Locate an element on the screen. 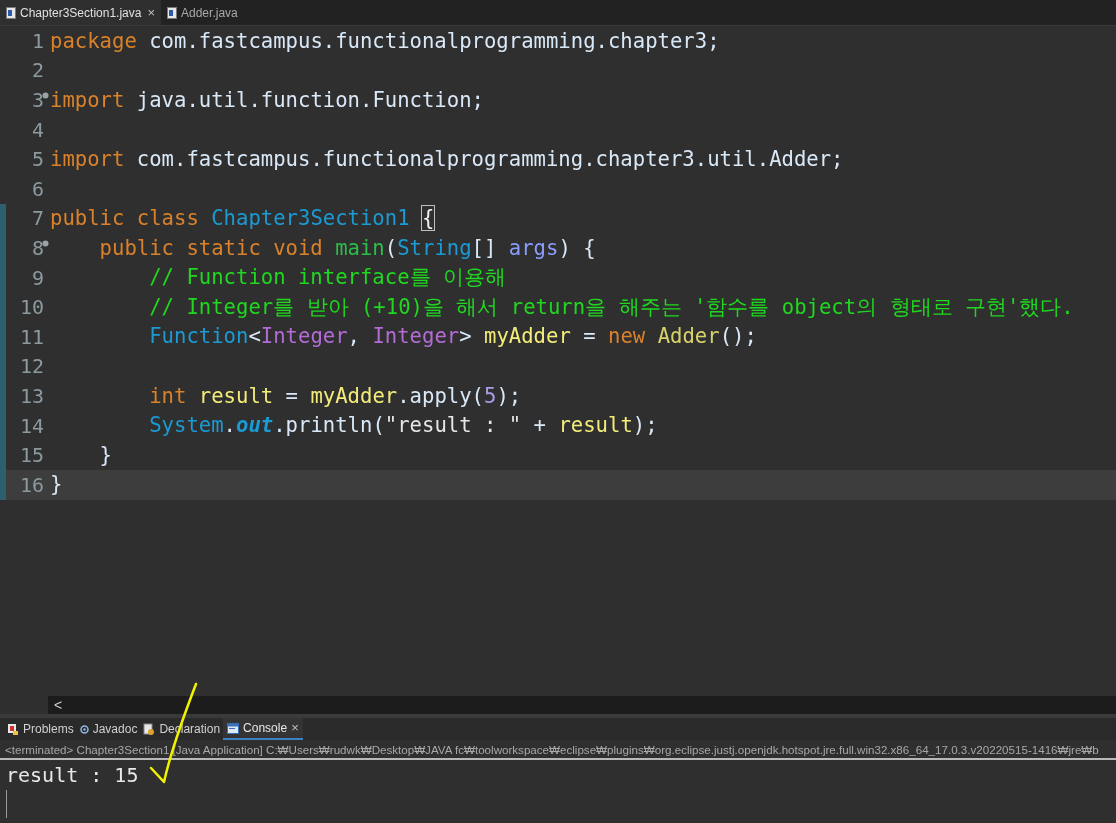  code-line: Function<Integer, Integer> myAdder = new Adder(); is located at coordinates (452, 337).